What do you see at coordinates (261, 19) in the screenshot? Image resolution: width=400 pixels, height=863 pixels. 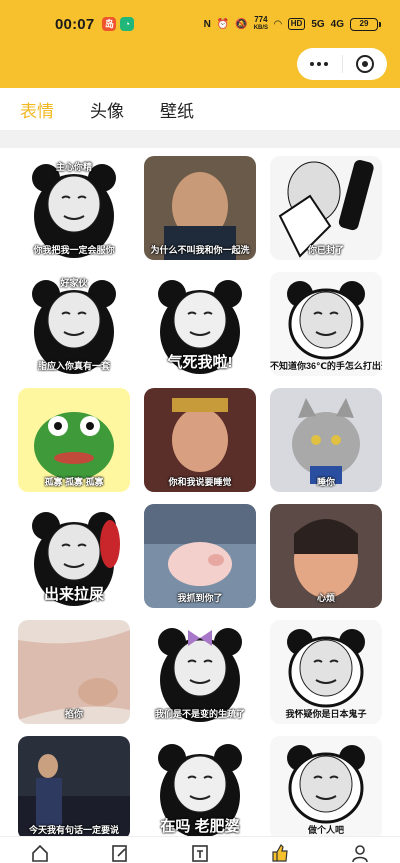 I see `net-speed-value: 774` at bounding box center [261, 19].